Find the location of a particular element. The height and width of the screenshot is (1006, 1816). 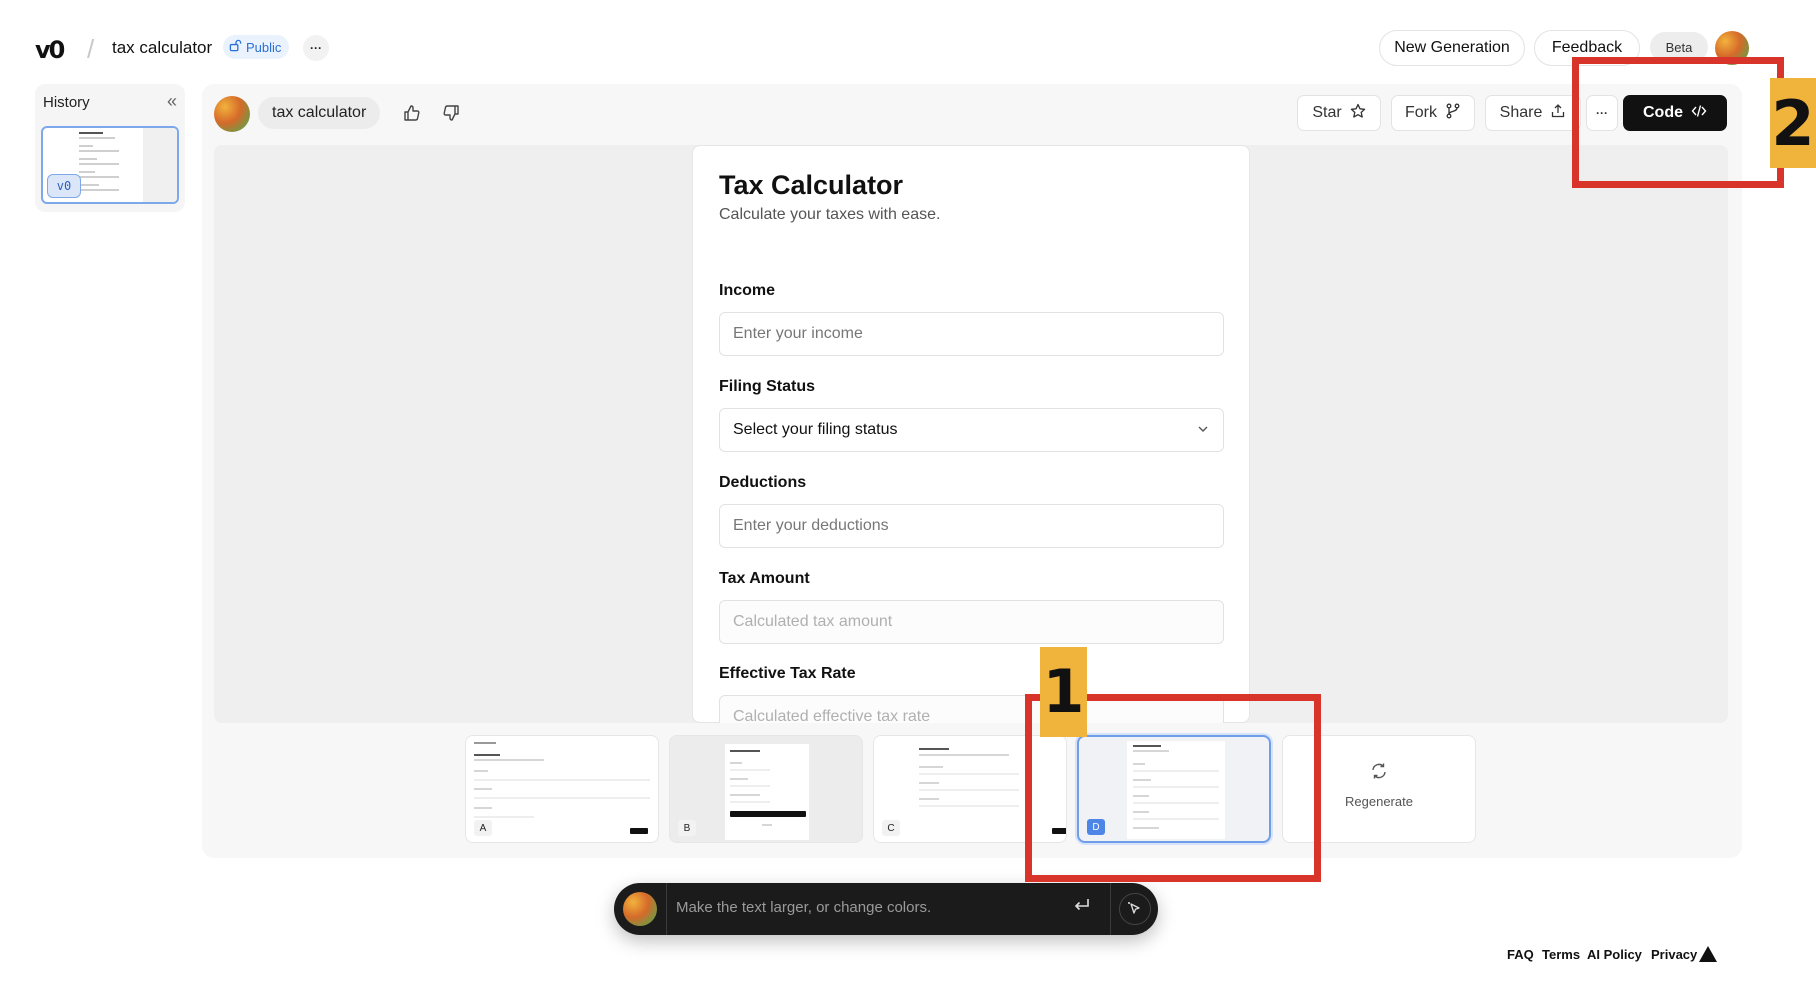

history-panel: History « v0 is located at coordinates (110, 148).